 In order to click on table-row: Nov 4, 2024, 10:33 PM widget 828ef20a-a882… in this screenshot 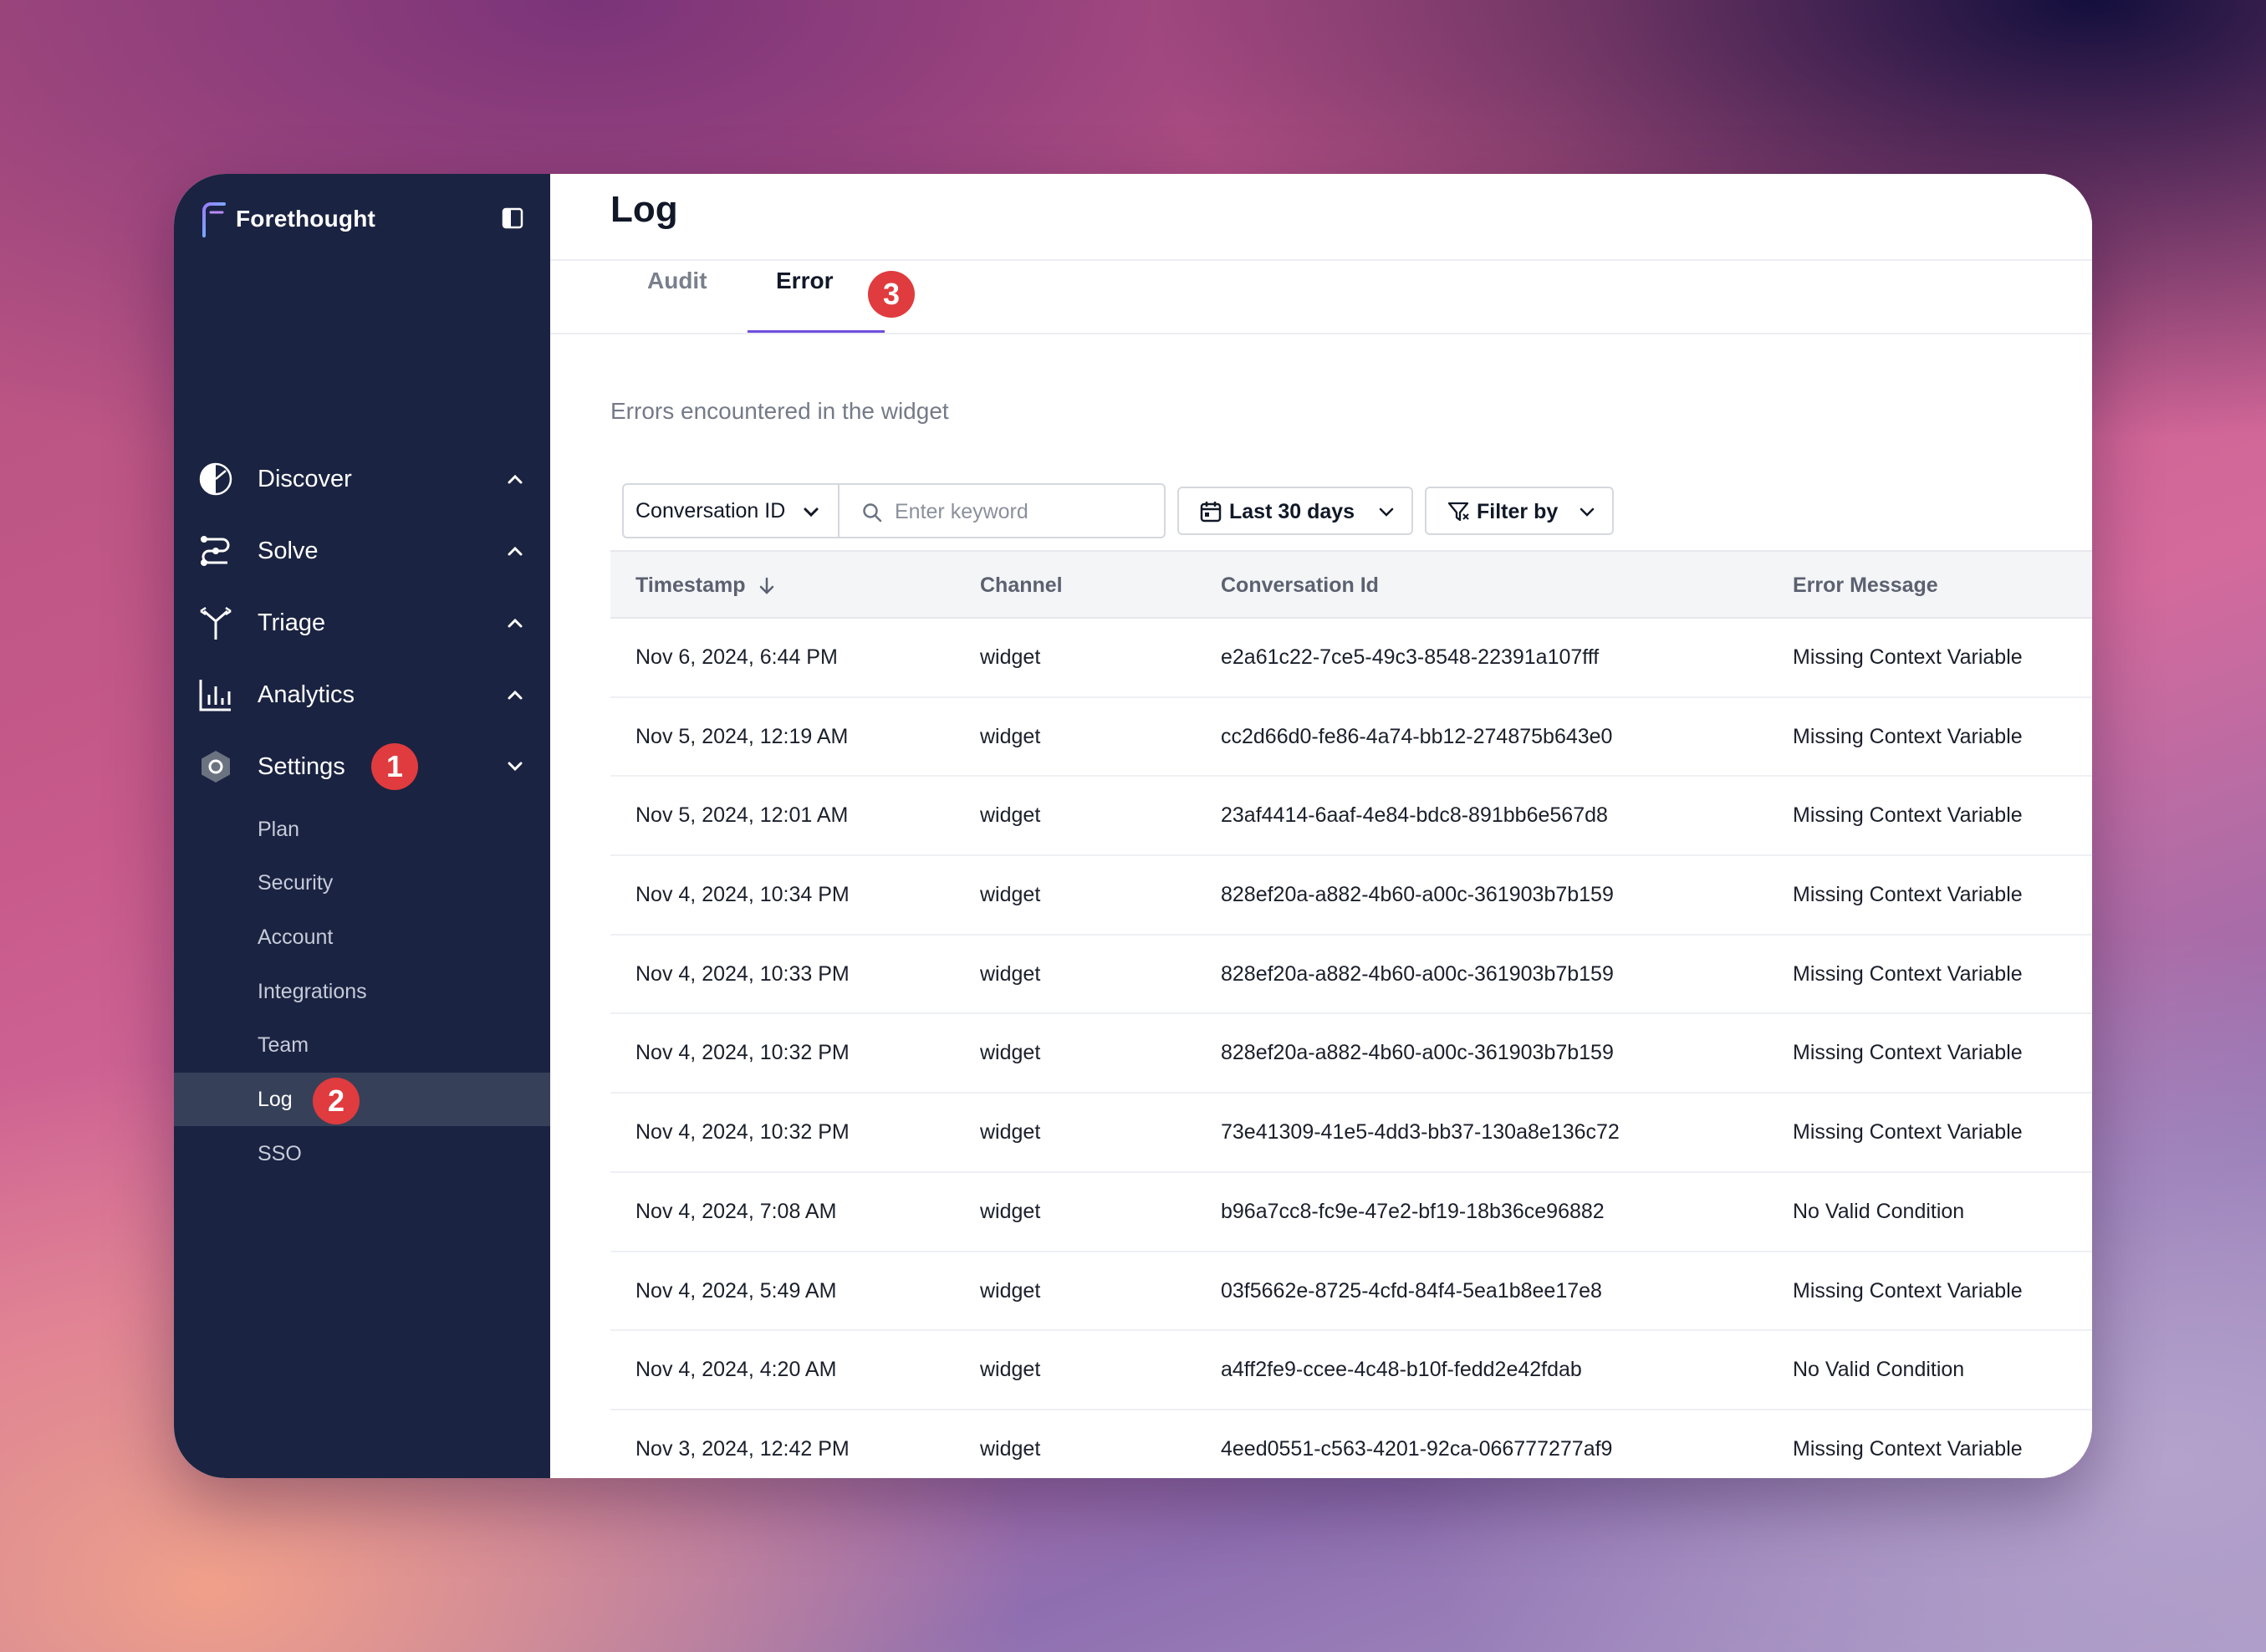, I will do `click(1351, 975)`.